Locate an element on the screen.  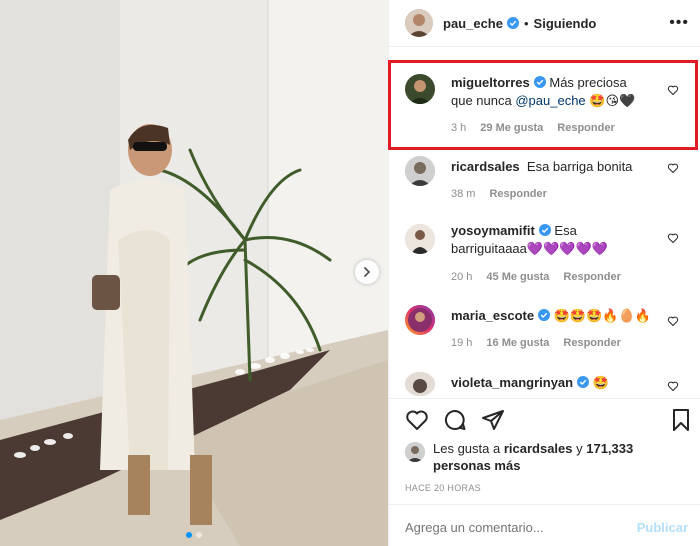
carousel-dots is located at coordinates (194, 535).